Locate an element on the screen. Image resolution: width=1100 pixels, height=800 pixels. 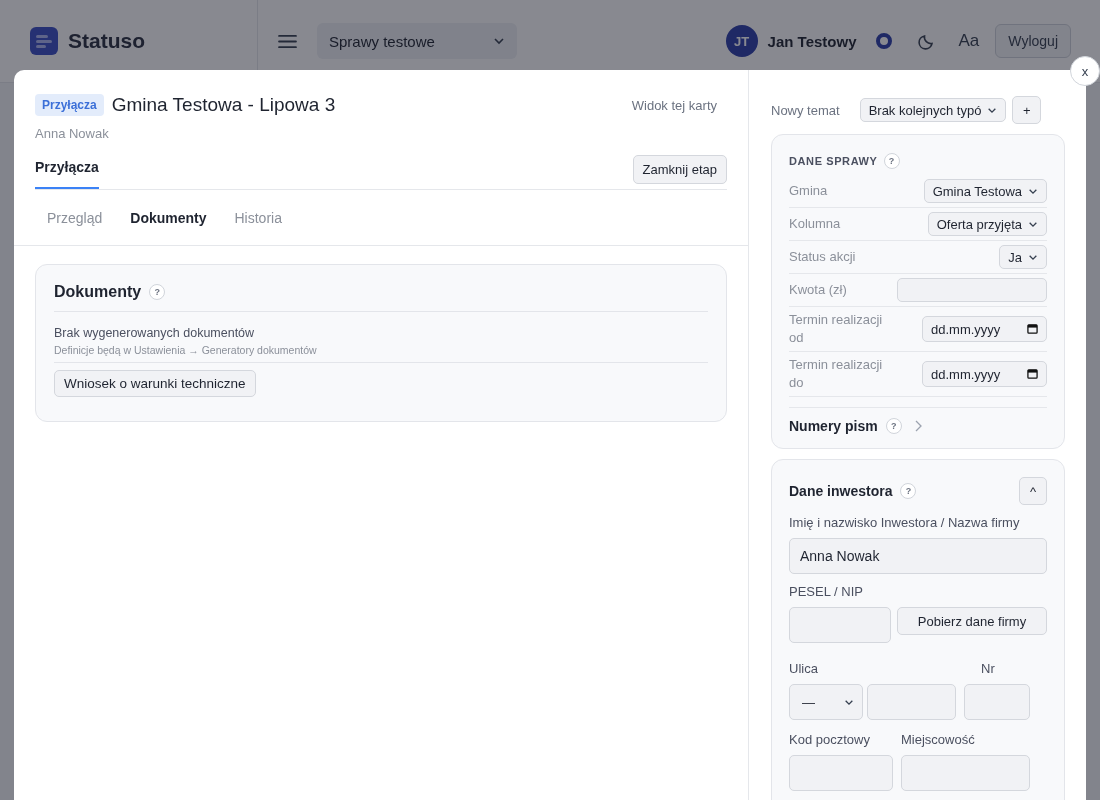
topic-select: Brak kolejnych typó is located at coordinates (933, 110).